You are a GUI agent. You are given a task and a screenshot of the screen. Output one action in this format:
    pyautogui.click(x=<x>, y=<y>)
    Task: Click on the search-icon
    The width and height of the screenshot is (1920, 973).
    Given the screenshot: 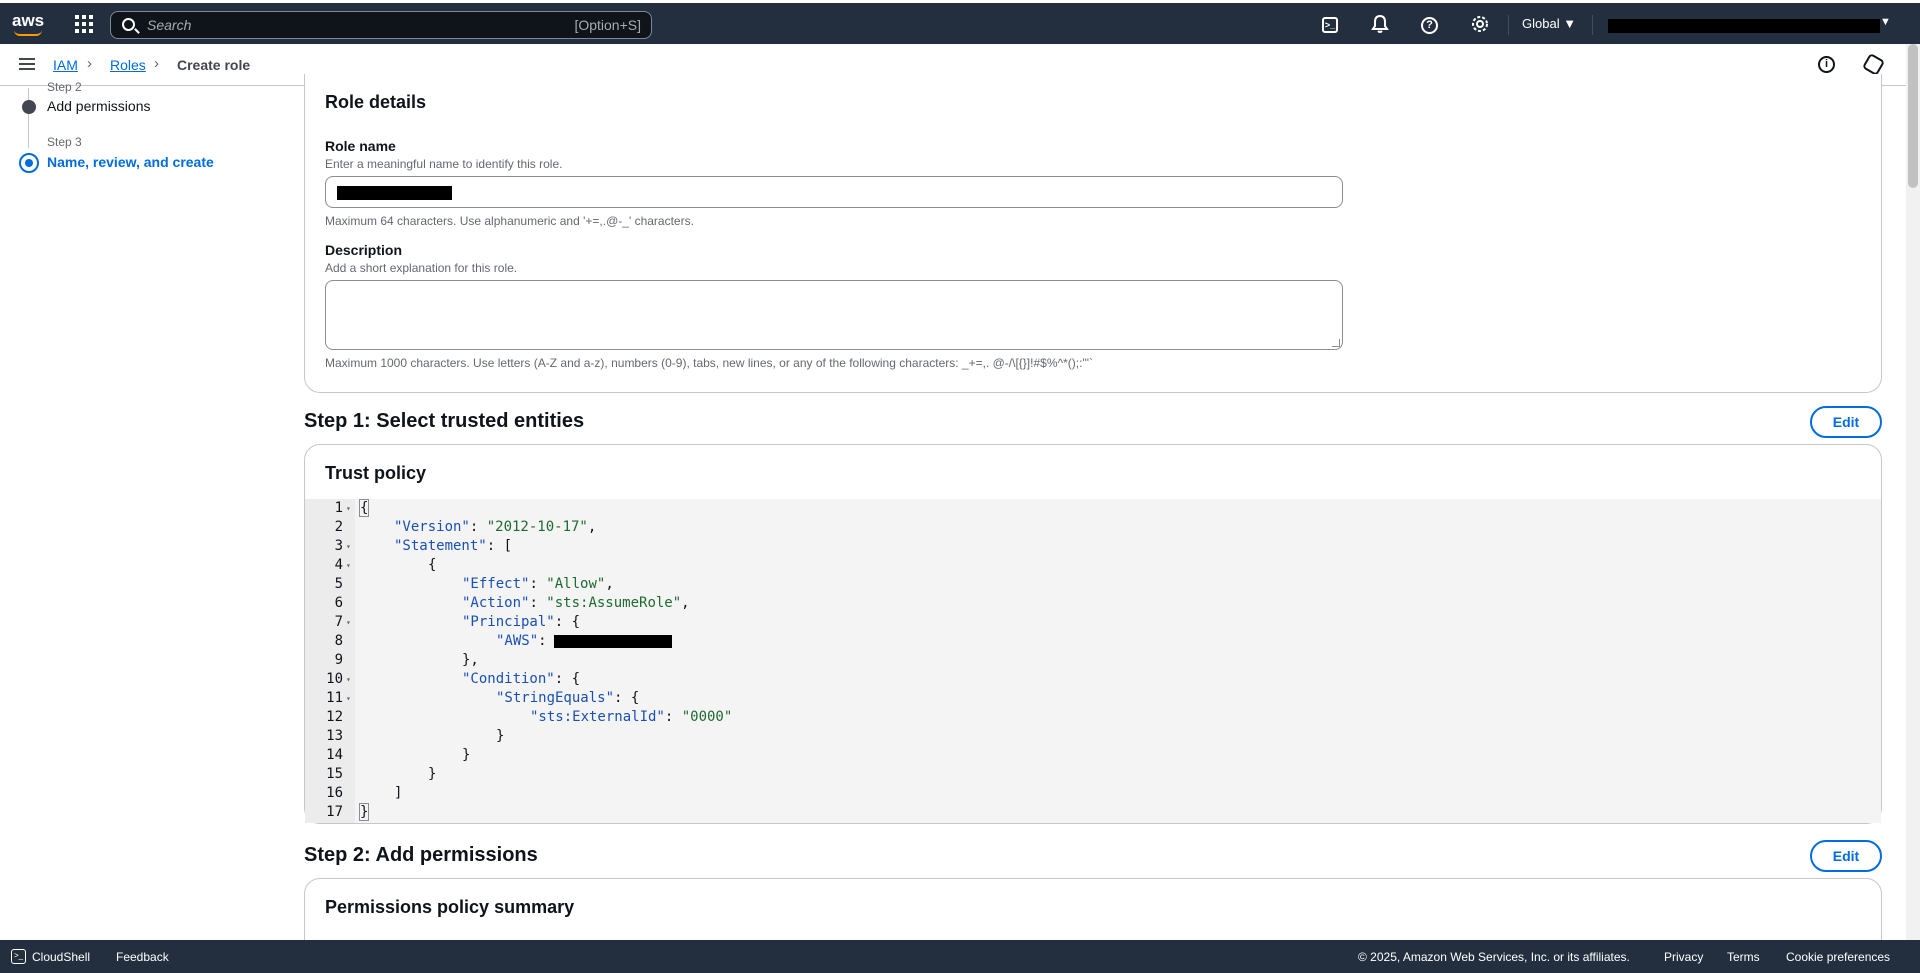 What is the action you would take?
    pyautogui.click(x=128, y=24)
    